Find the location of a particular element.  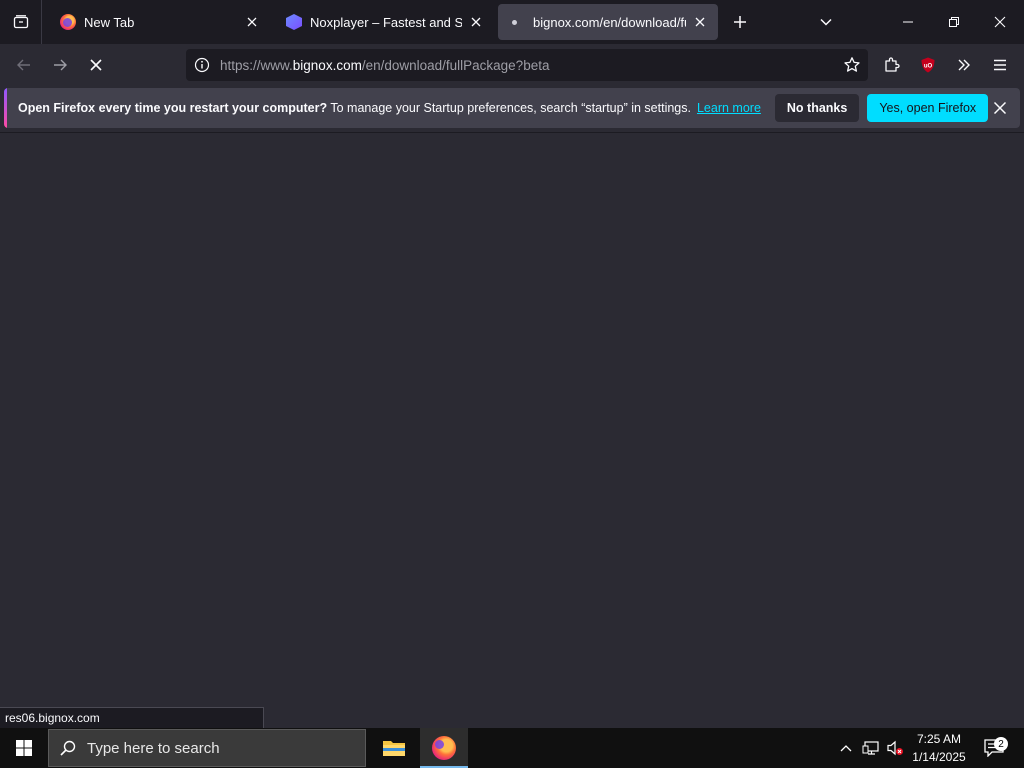

windows-logo-icon is located at coordinates (24, 748).